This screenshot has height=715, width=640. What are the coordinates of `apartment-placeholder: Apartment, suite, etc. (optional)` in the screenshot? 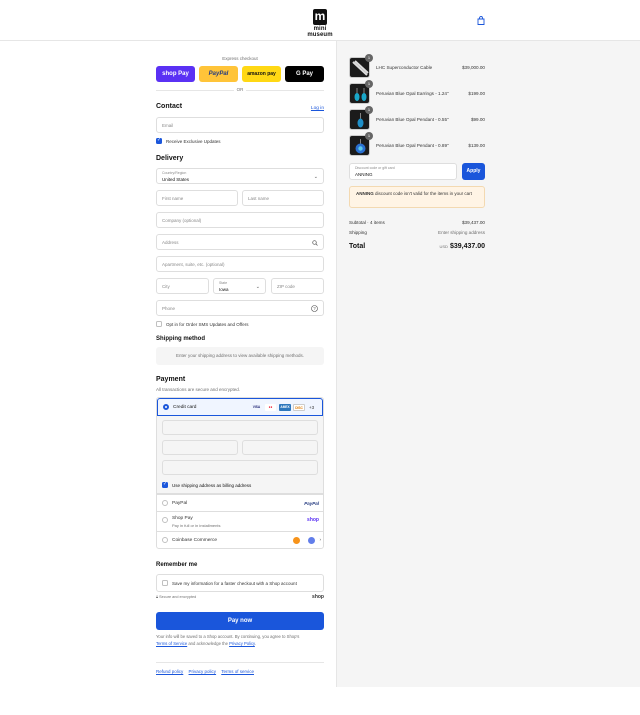 It's located at (193, 264).